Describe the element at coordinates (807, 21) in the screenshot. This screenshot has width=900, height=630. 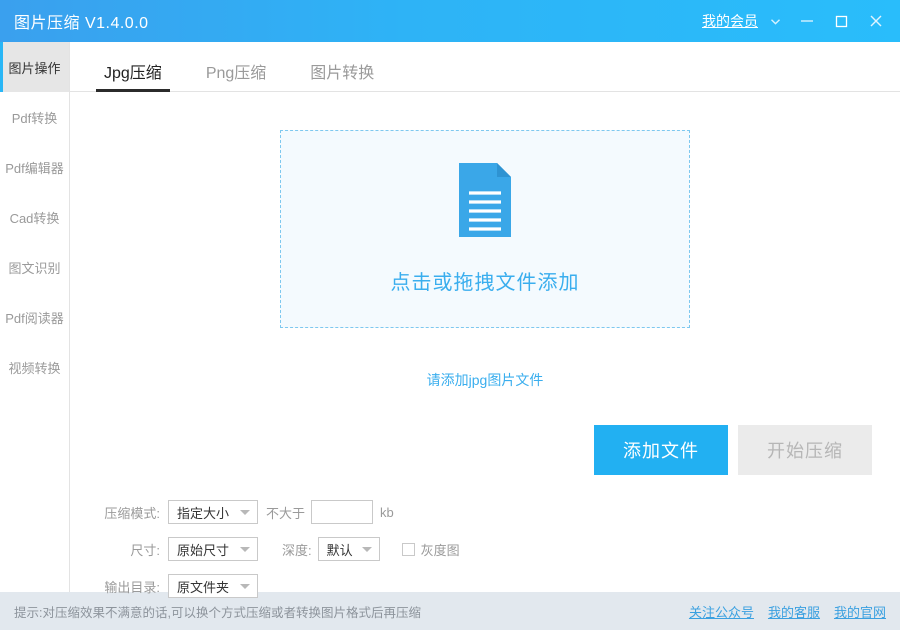
I see `minimize-icon` at that location.